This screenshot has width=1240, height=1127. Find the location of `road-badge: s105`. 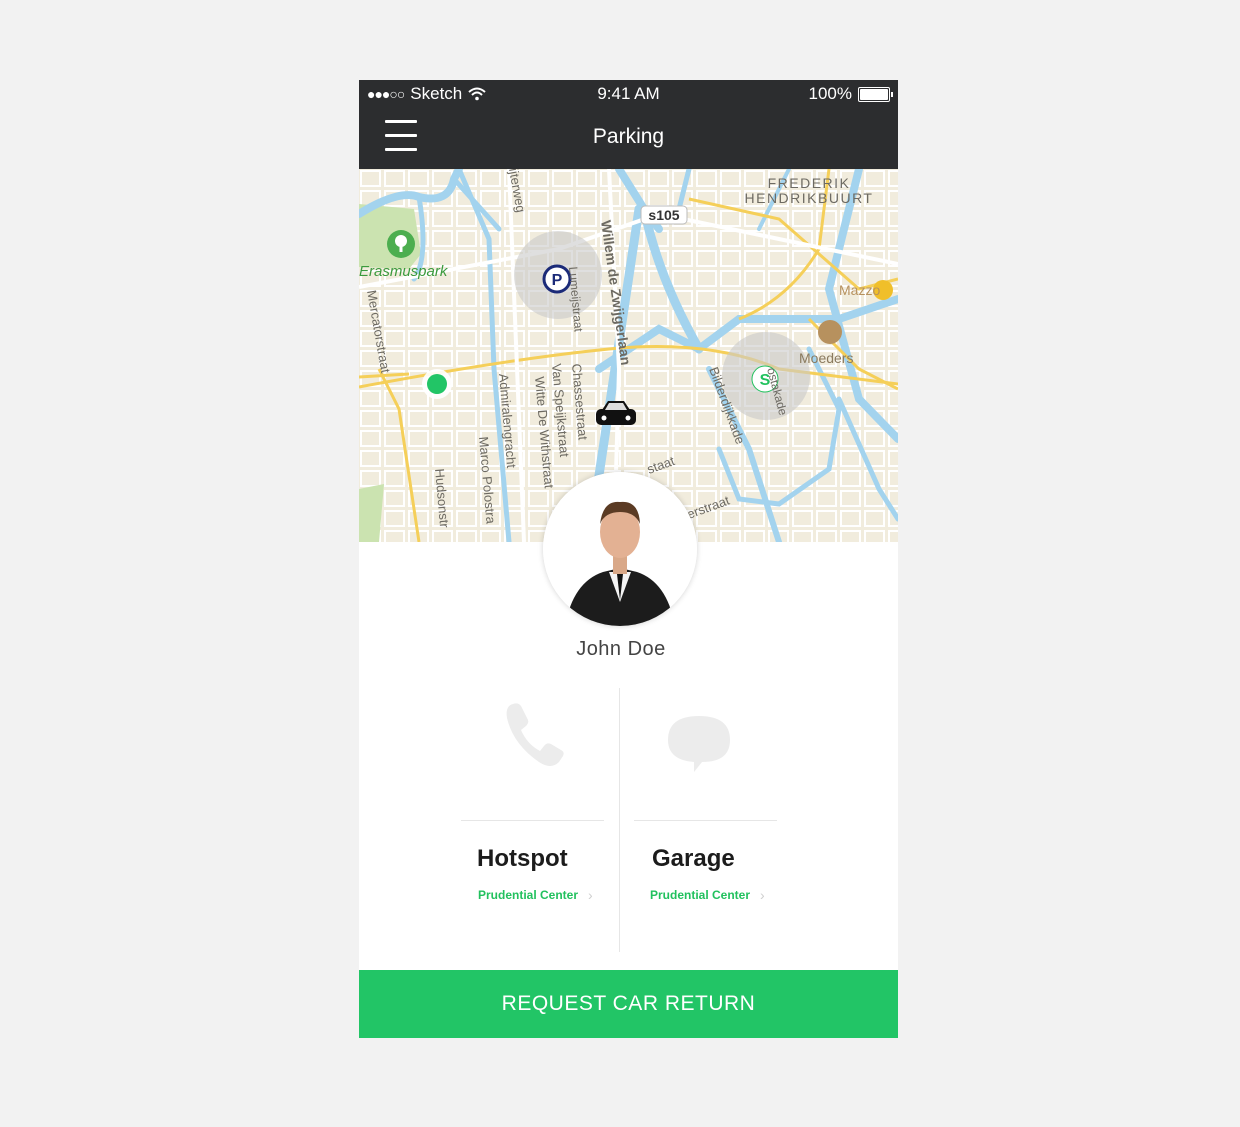

road-badge: s105 is located at coordinates (663, 215).